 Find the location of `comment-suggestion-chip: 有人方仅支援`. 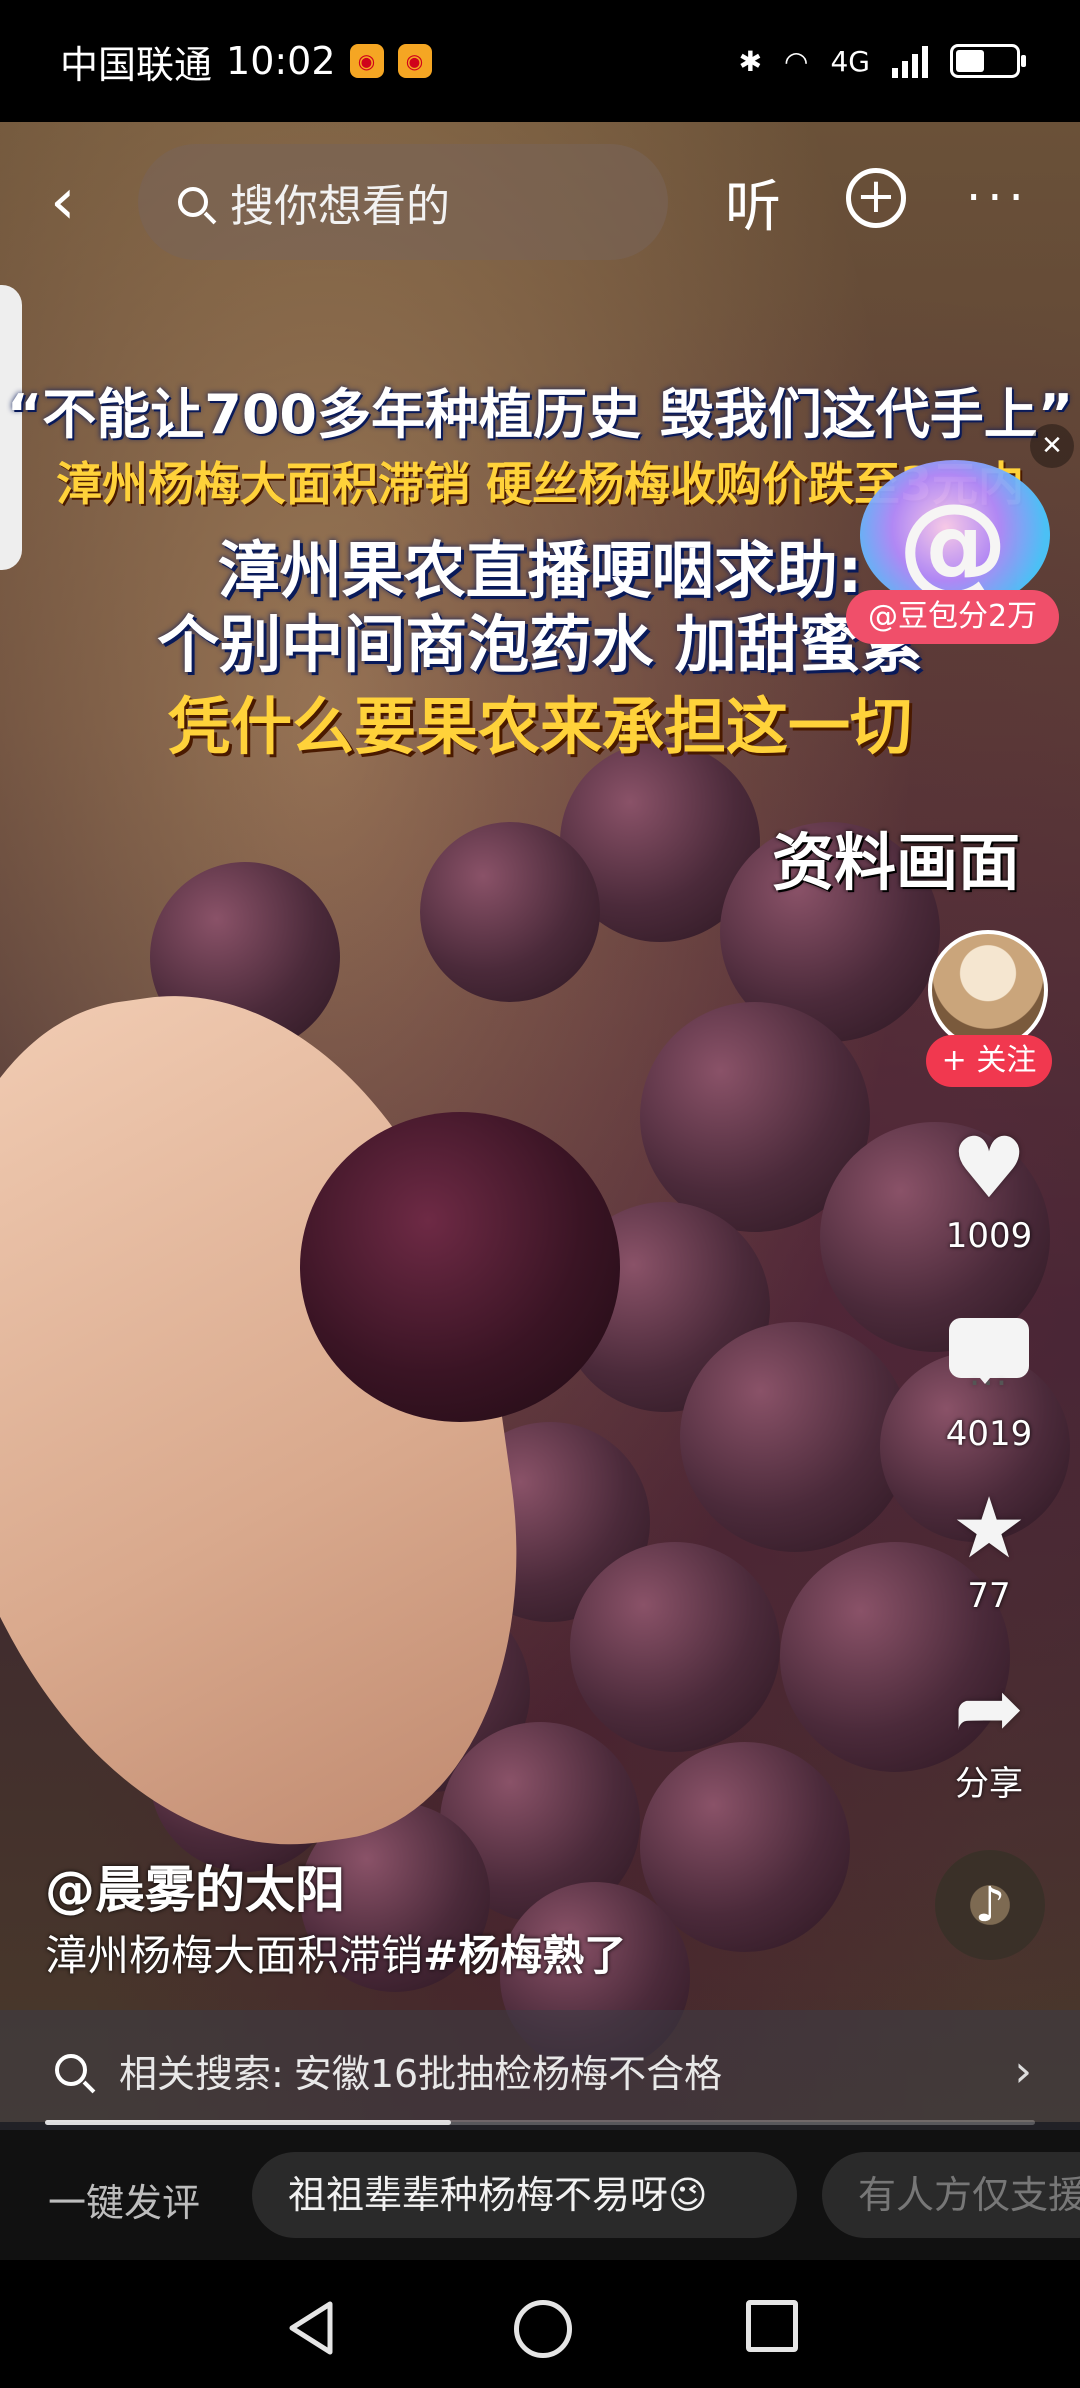

comment-suggestion-chip: 有人方仅支援 is located at coordinates (951, 2195).